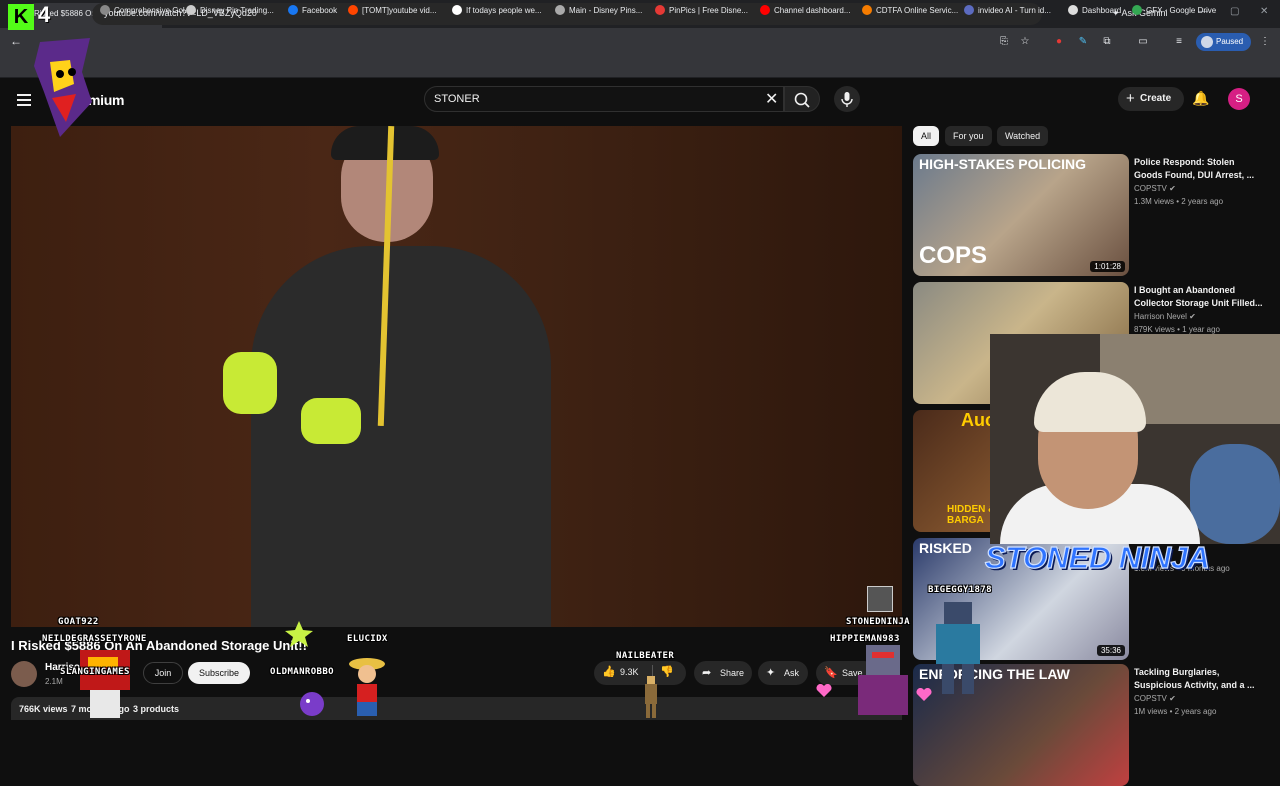 The image size is (1280, 786). I want to click on extensions-puzzle-icon: ⧉, so click(1107, 42).